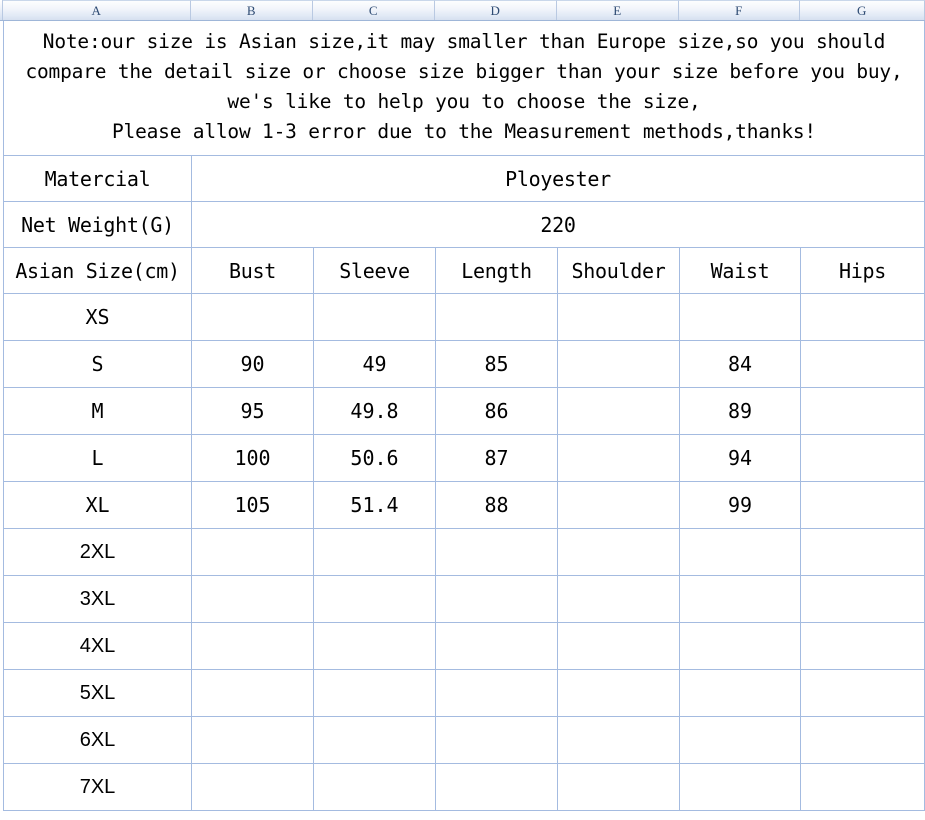 The image size is (925, 820). I want to click on table-row: 7XL, so click(464, 787).